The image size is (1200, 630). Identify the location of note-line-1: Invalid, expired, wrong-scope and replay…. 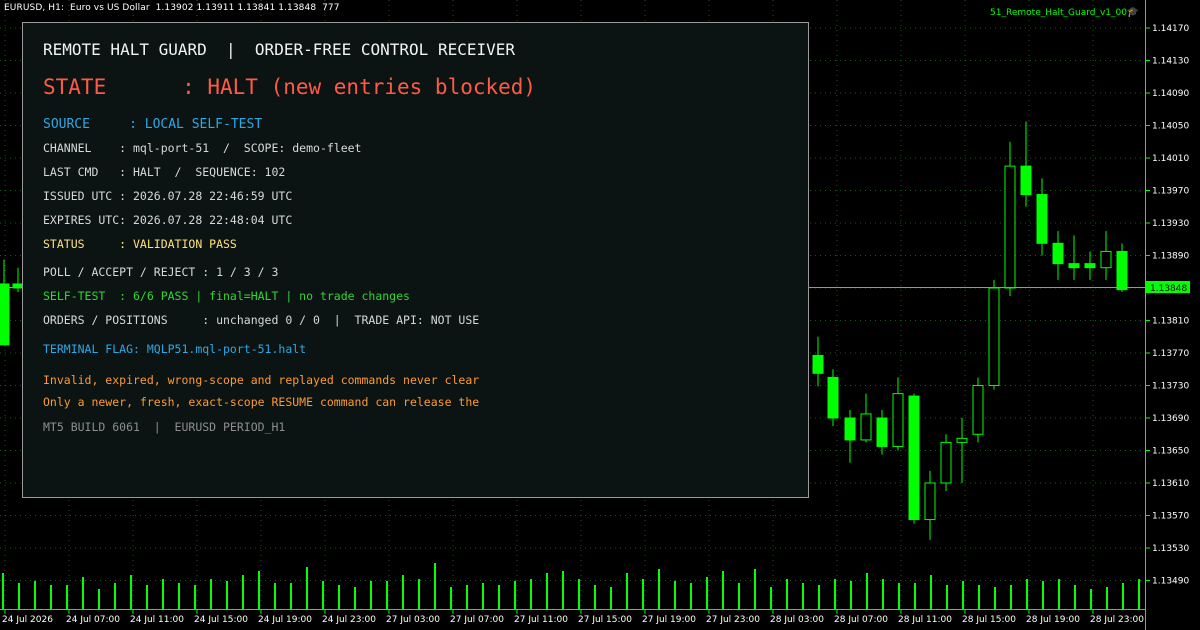
(261, 380).